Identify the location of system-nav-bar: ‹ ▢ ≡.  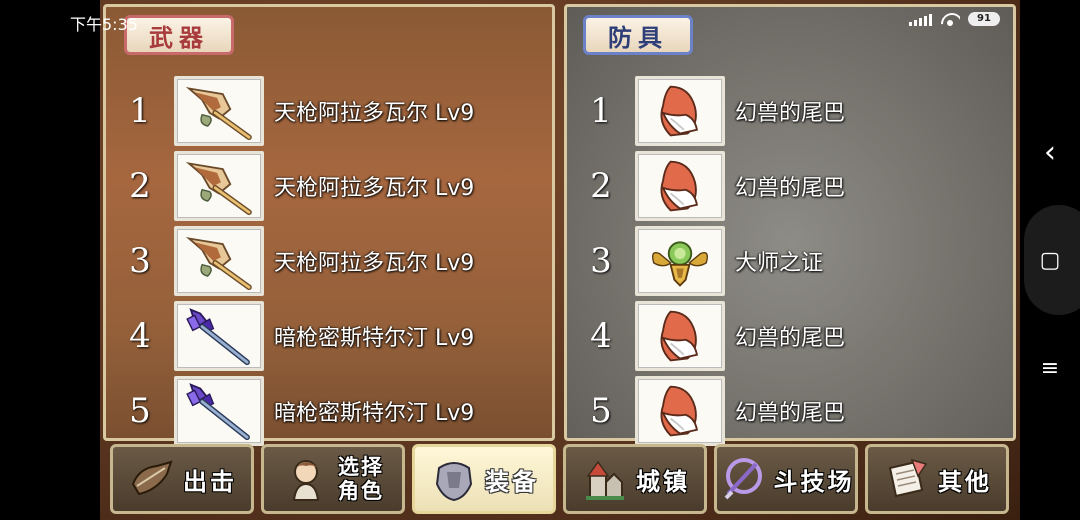
(1050, 260).